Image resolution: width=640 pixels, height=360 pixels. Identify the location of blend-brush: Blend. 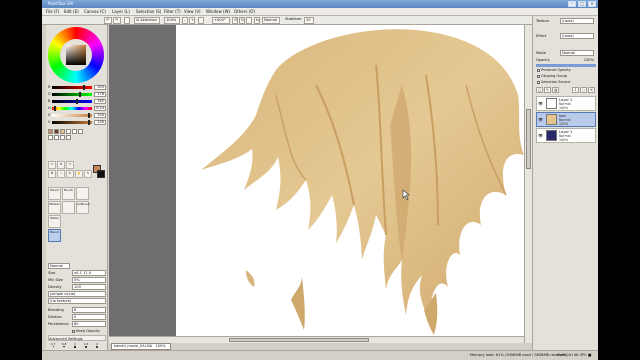
(54, 235).